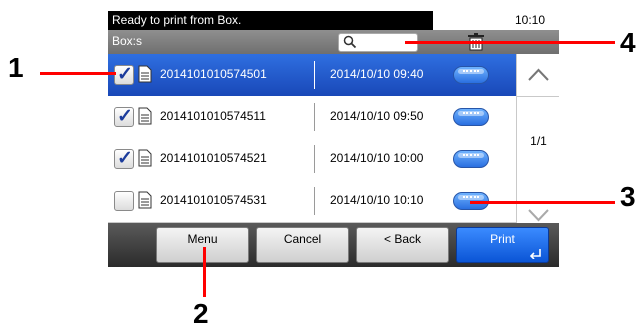 This screenshot has height=333, width=644. I want to click on file-date: 2014/10/10 09:40, so click(377, 74).